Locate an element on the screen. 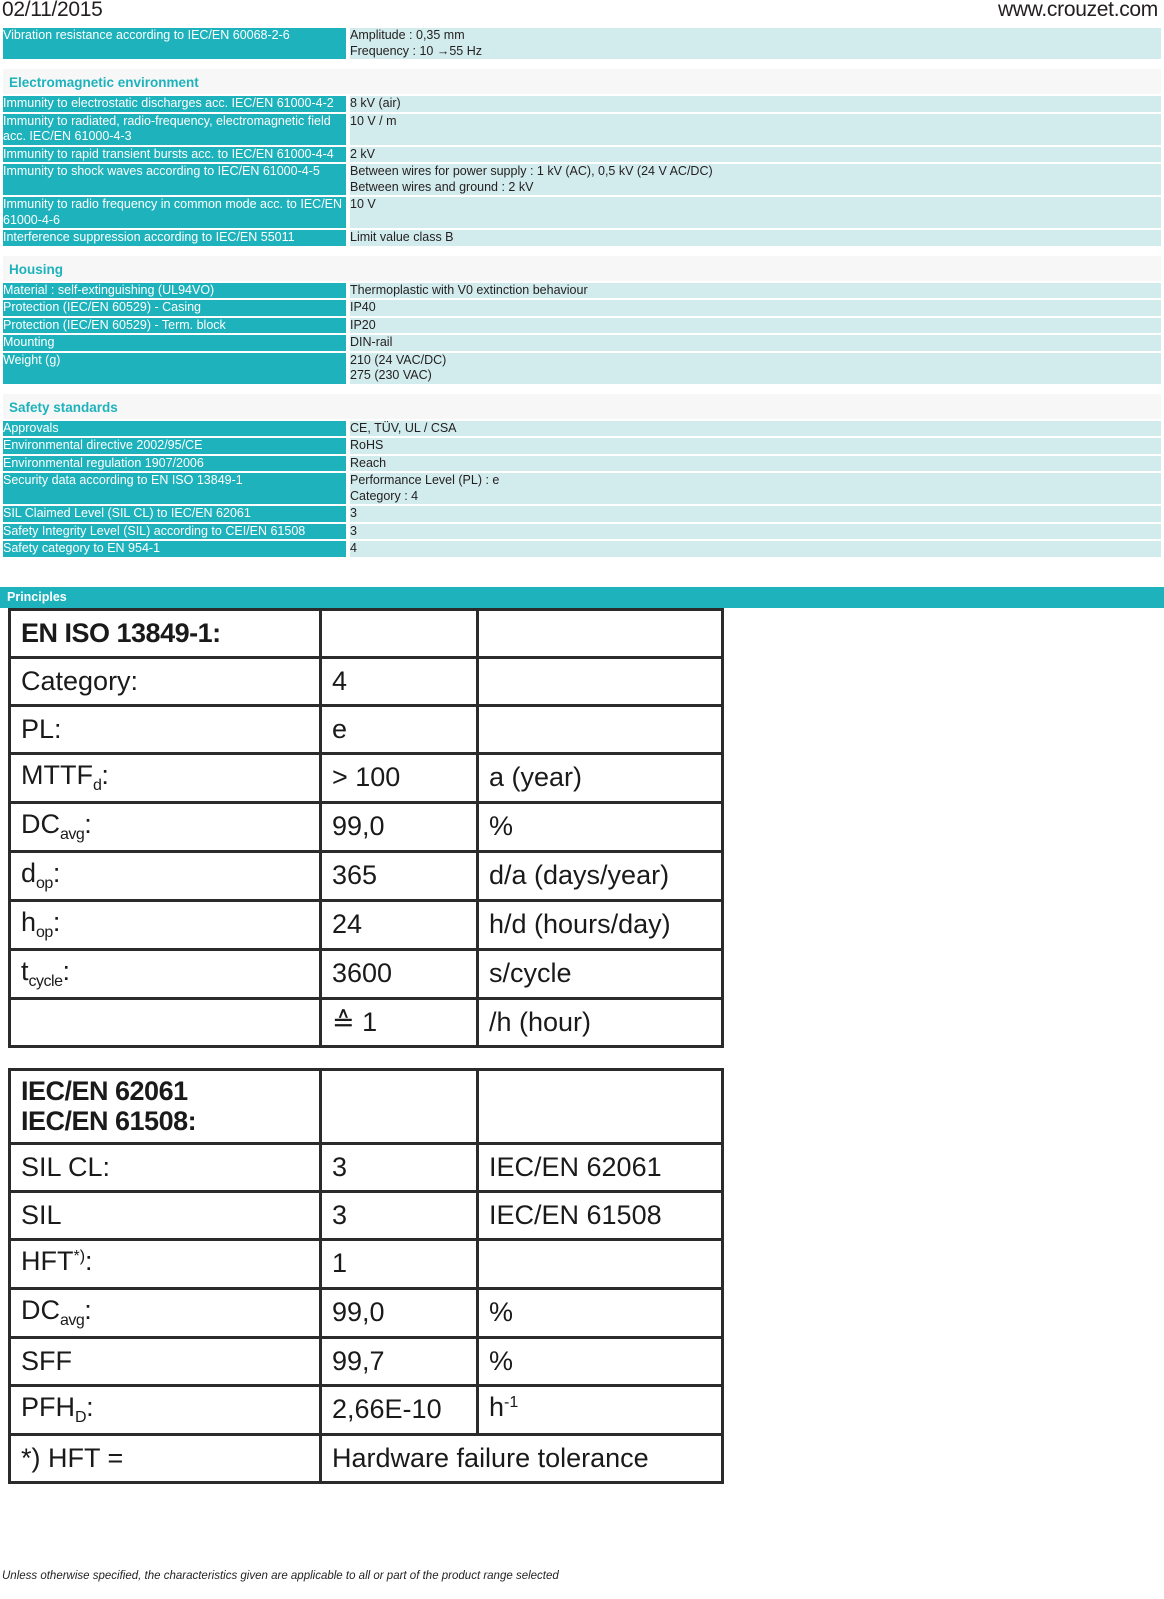 The width and height of the screenshot is (1164, 1599). fig1-row-value: e is located at coordinates (399, 729).